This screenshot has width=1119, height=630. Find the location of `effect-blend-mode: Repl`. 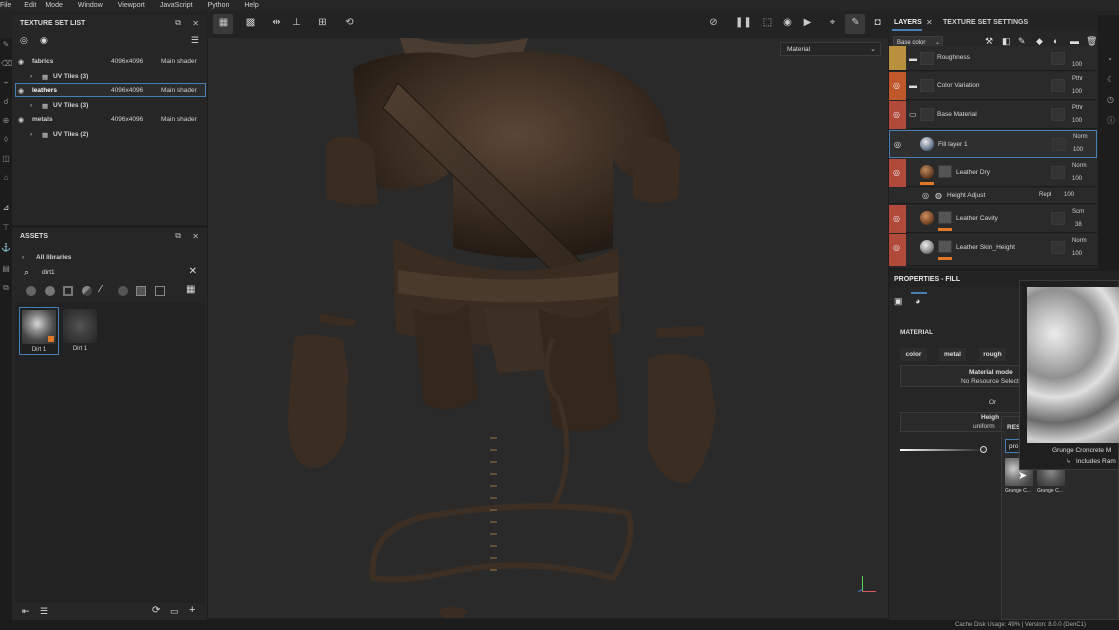

effect-blend-mode: Repl is located at coordinates (1045, 195).